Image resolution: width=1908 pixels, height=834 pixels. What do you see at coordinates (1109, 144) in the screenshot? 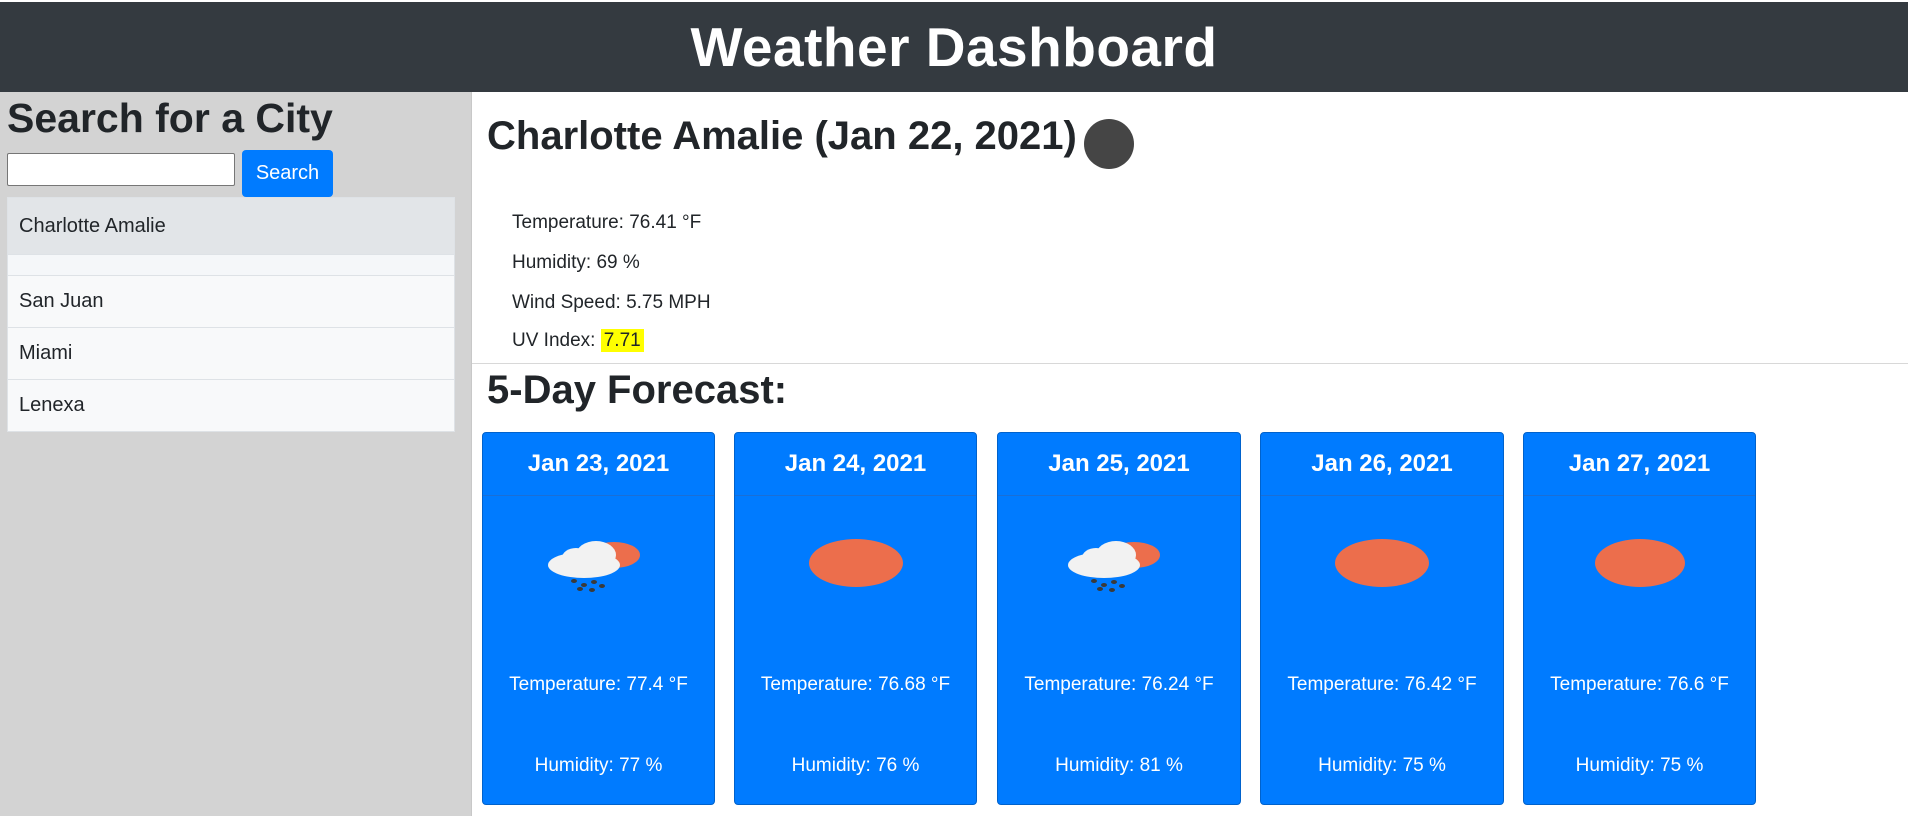
I see `weather-icon` at bounding box center [1109, 144].